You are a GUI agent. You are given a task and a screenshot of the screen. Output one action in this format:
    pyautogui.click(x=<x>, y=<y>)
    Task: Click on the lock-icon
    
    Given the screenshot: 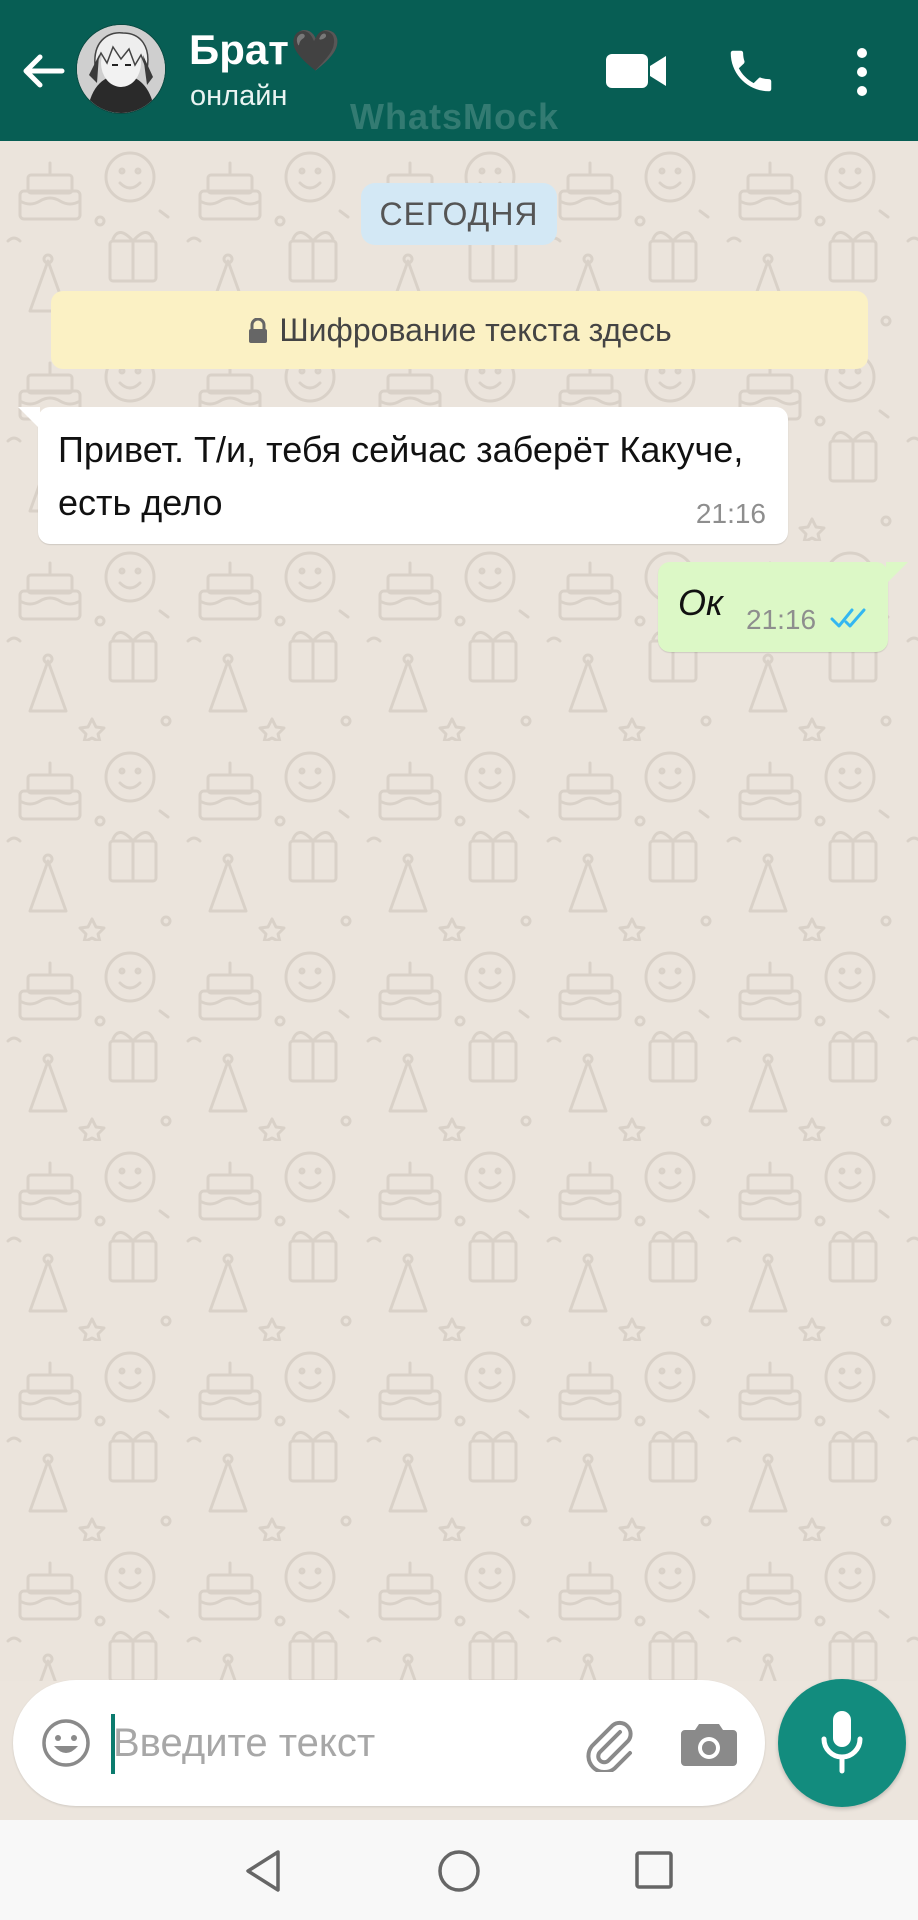 What is the action you would take?
    pyautogui.click(x=258, y=330)
    